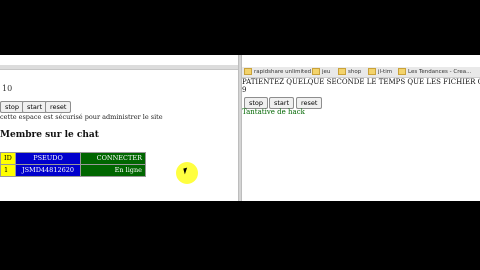 The width and height of the screenshot is (480, 270). Describe the element at coordinates (119, 67) in the screenshot. I see `left-toolbar-strip` at that location.